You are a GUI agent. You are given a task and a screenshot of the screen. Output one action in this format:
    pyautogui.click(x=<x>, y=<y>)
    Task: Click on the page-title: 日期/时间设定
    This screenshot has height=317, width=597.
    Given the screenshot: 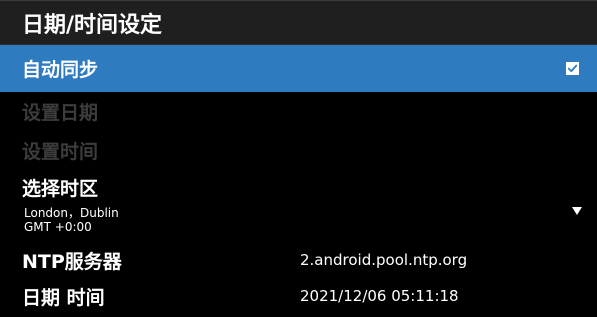 What is the action you would take?
    pyautogui.click(x=92, y=25)
    